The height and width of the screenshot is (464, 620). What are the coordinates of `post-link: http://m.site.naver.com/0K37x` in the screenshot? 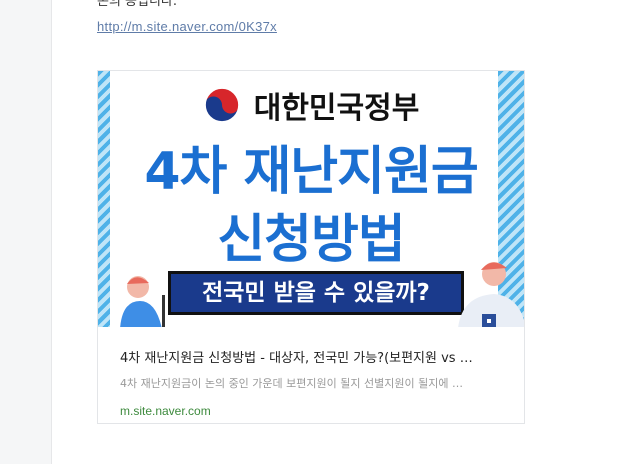 It's located at (187, 26).